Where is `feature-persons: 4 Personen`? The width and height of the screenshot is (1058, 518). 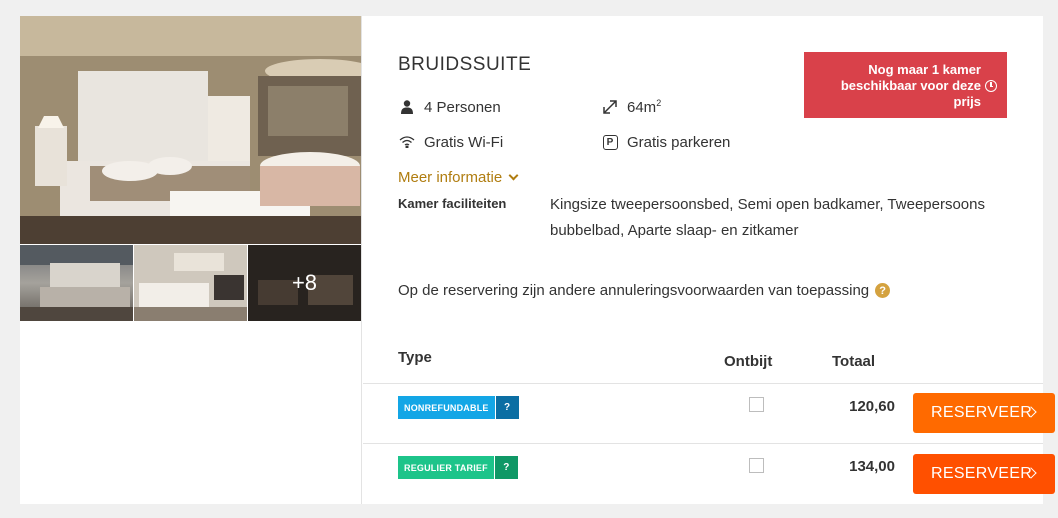 feature-persons: 4 Personen is located at coordinates (449, 107).